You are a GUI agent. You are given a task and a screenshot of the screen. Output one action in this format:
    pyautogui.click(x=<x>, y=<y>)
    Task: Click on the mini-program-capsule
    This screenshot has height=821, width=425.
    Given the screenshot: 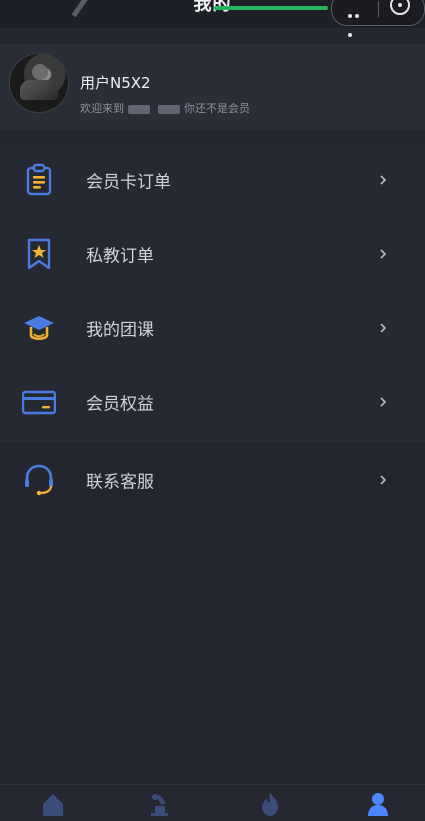 What is the action you would take?
    pyautogui.click(x=378, y=18)
    